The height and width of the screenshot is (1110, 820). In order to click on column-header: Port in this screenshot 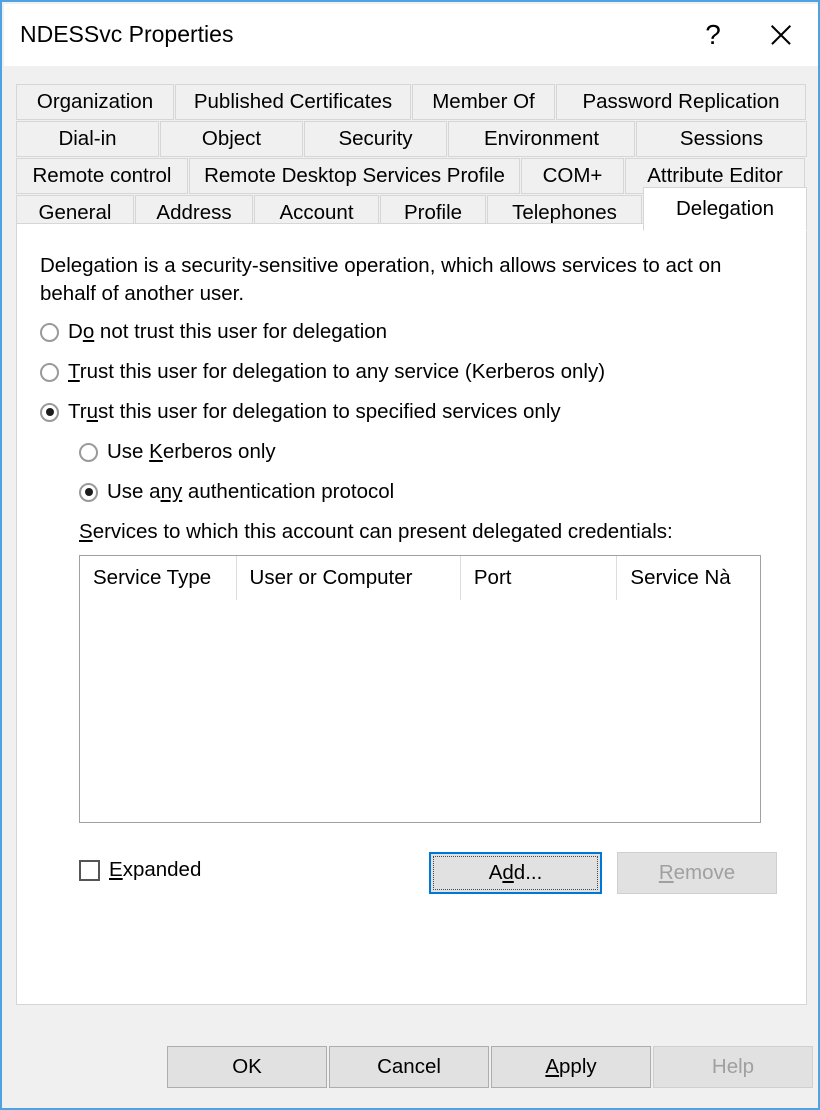, I will do `click(539, 578)`.